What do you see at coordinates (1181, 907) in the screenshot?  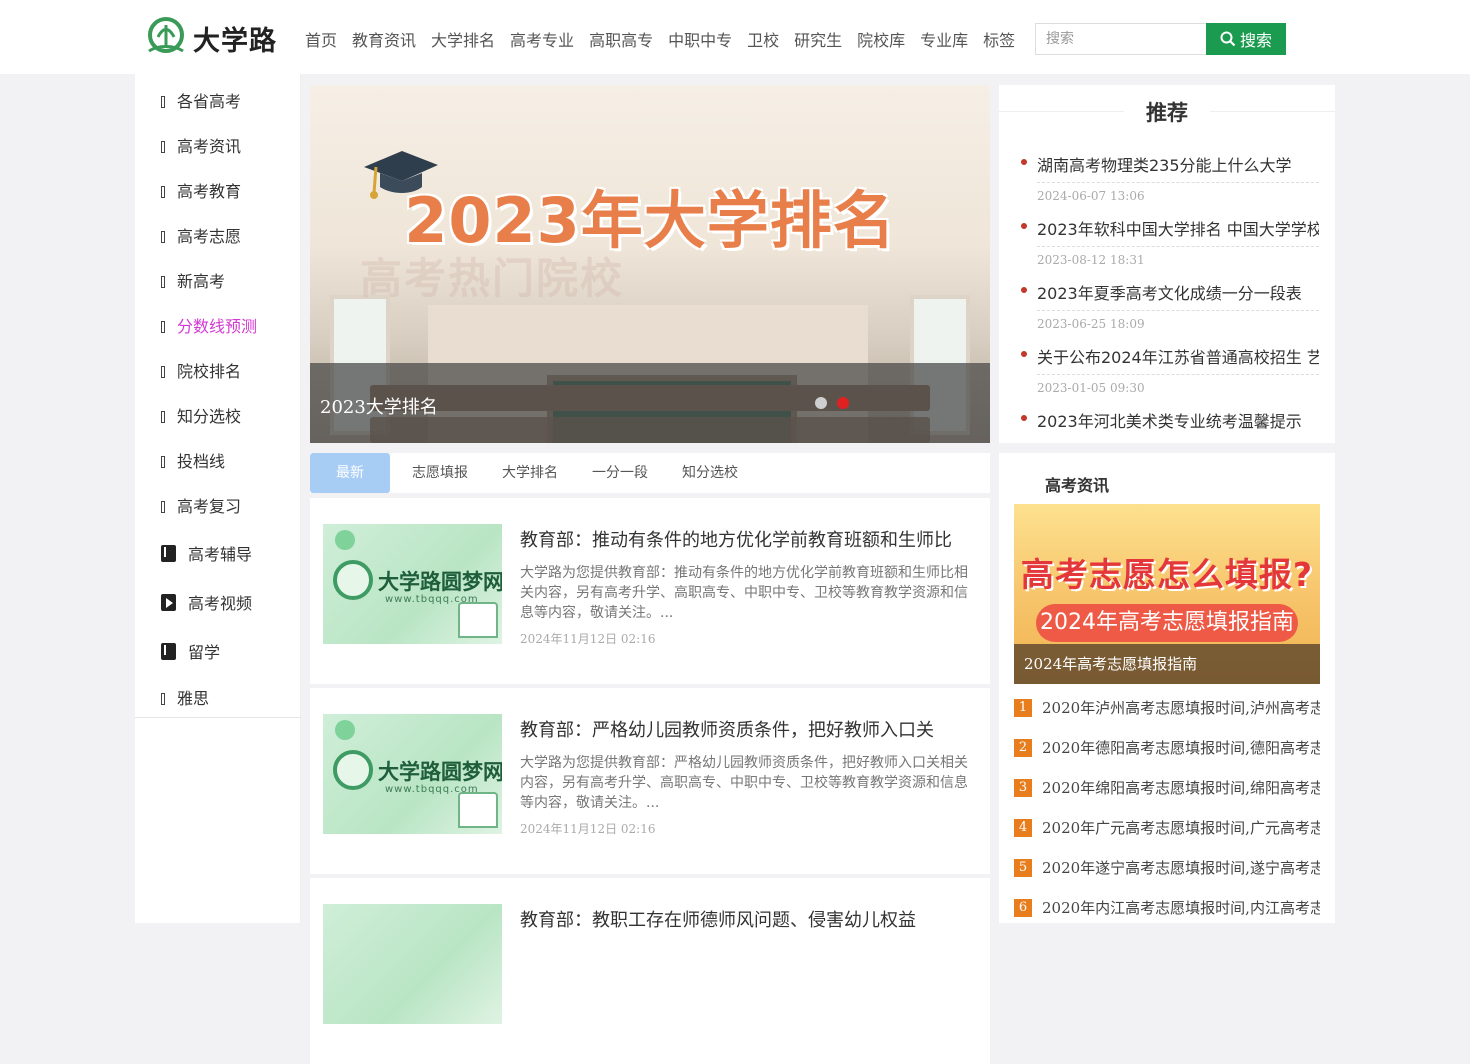 I see `ranked-news-link: 2020年内江高考志愿填报时间,内江高考志愿` at bounding box center [1181, 907].